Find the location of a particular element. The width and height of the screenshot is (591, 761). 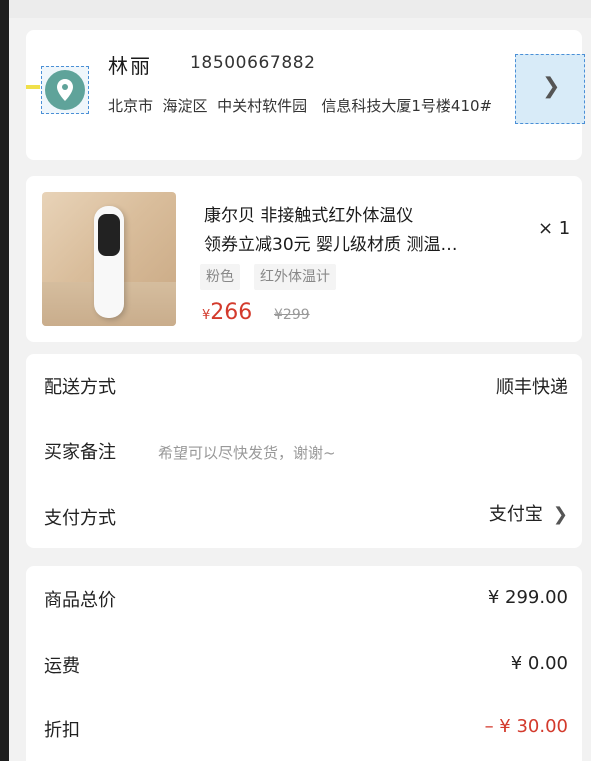

total-price-value: ¥ 299.00 is located at coordinates (527, 597).